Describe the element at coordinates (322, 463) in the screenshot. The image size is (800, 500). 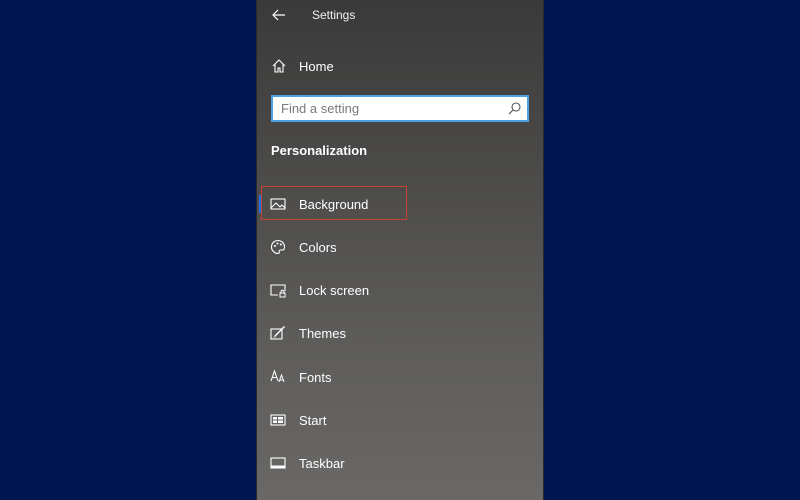
I see `nav-item-label: Taskbar` at that location.